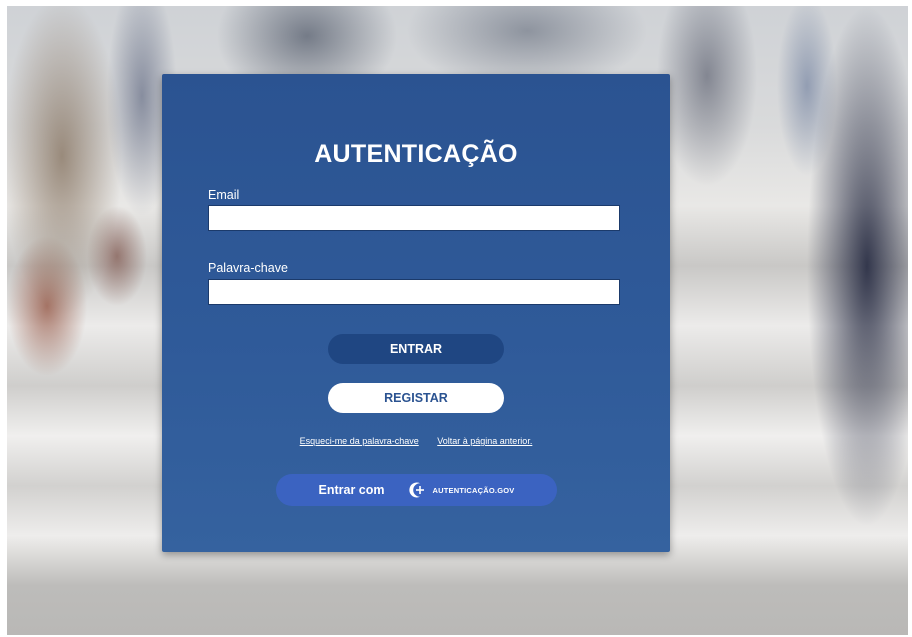 This screenshot has width=912, height=637. I want to click on back-link: Voltar à página anterior., so click(484, 441).